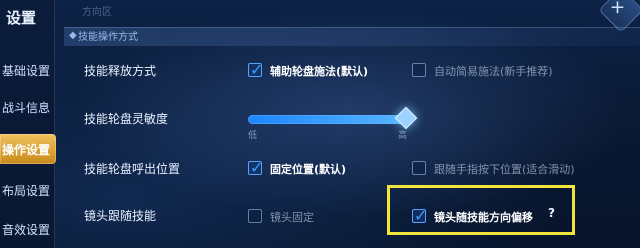  What do you see at coordinates (319, 71) in the screenshot?
I see `assist-wheel-label: 辅助轮盘施法(默认)` at bounding box center [319, 71].